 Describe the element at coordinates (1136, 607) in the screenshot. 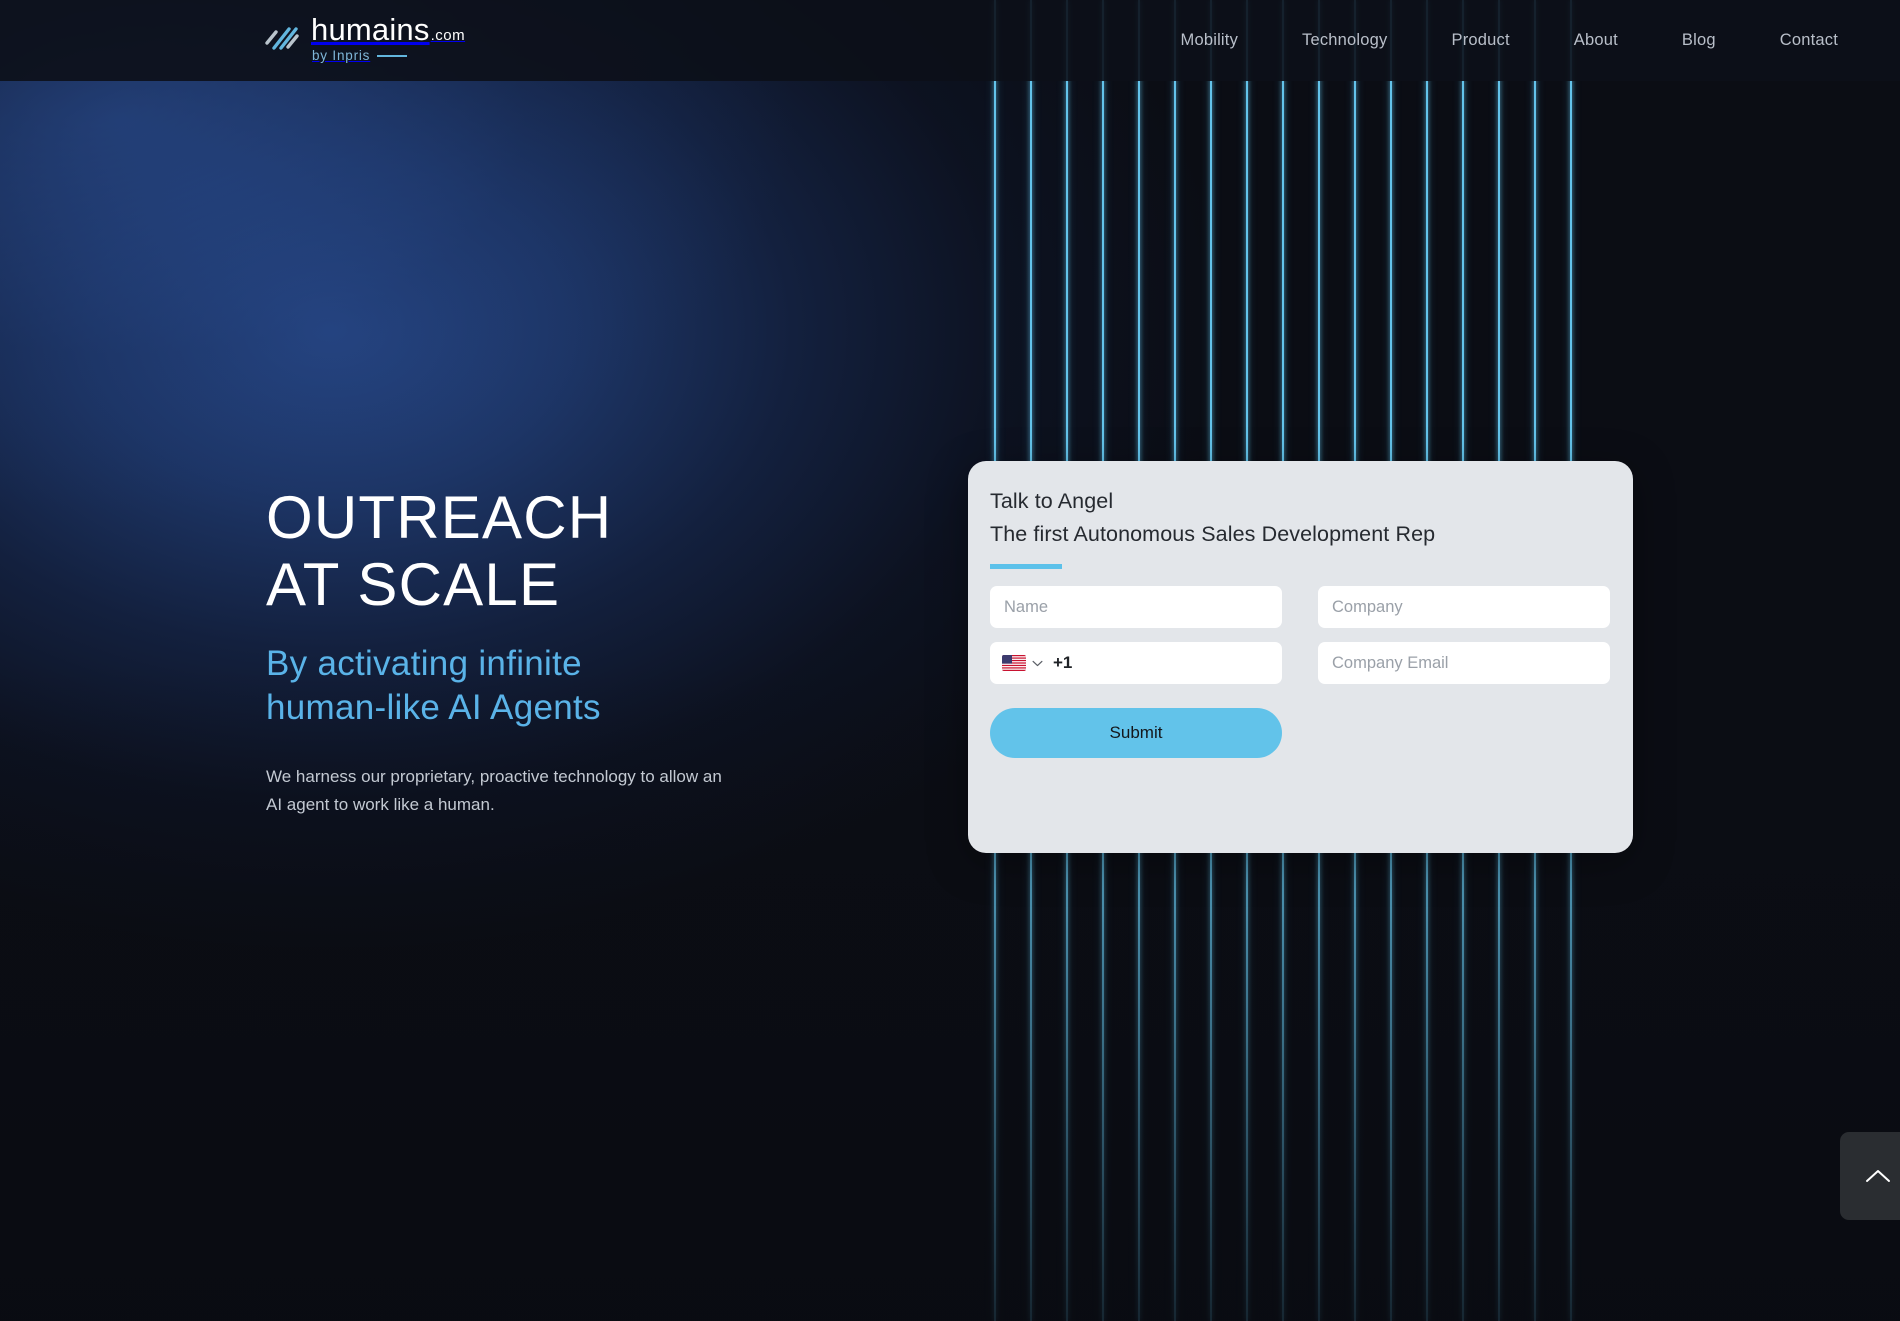

I see `name-input` at that location.